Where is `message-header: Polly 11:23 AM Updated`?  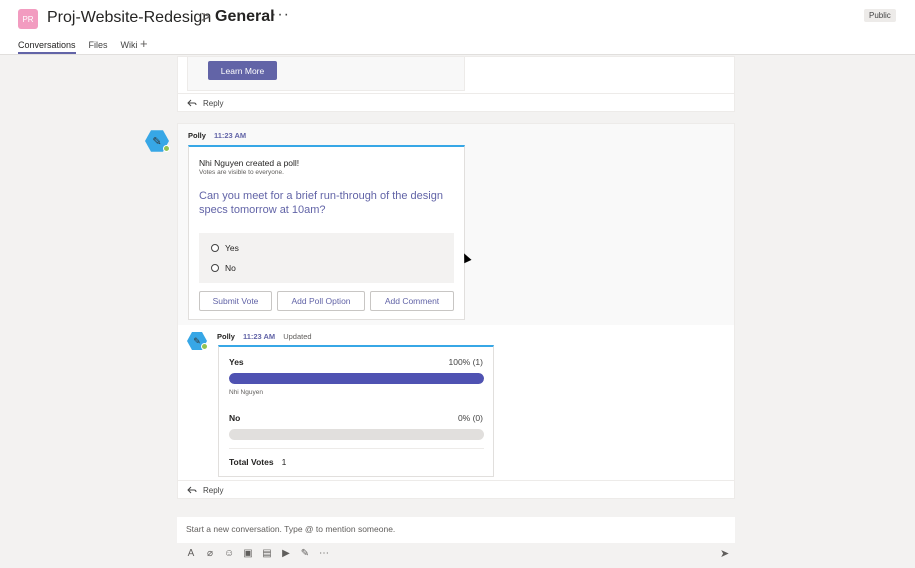 message-header: Polly 11:23 AM Updated is located at coordinates (264, 336).